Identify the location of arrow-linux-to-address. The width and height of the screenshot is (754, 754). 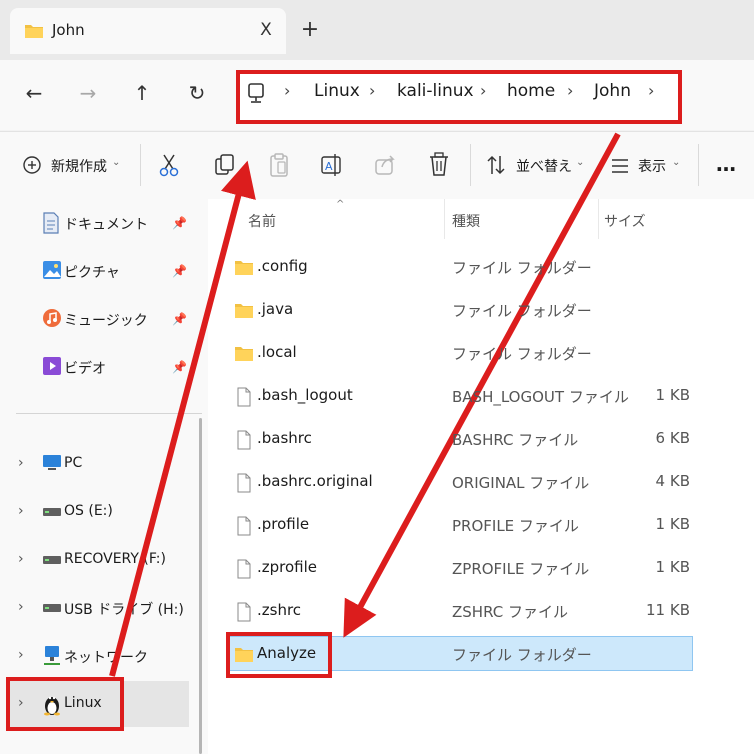
(182, 418).